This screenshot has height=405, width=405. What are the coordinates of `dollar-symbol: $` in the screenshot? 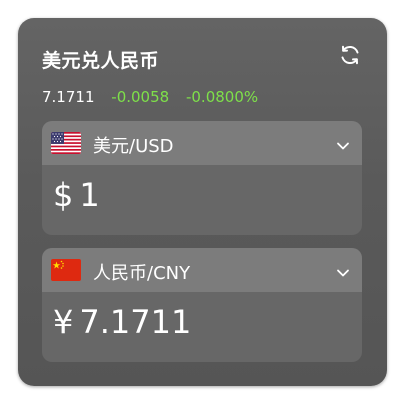 It's located at (63, 195).